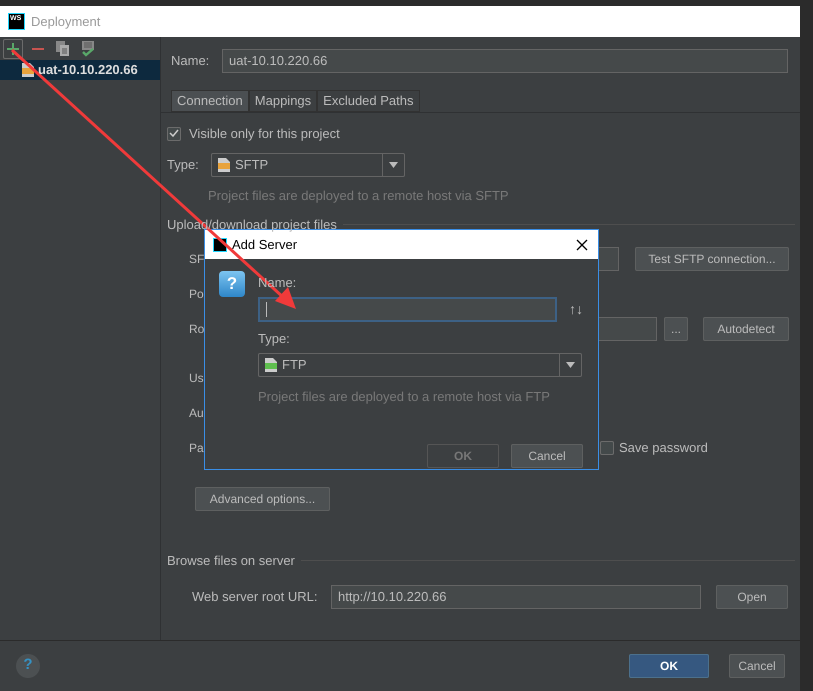 Image resolution: width=813 pixels, height=691 pixels. Describe the element at coordinates (669, 666) in the screenshot. I see `ok-button: OK` at that location.